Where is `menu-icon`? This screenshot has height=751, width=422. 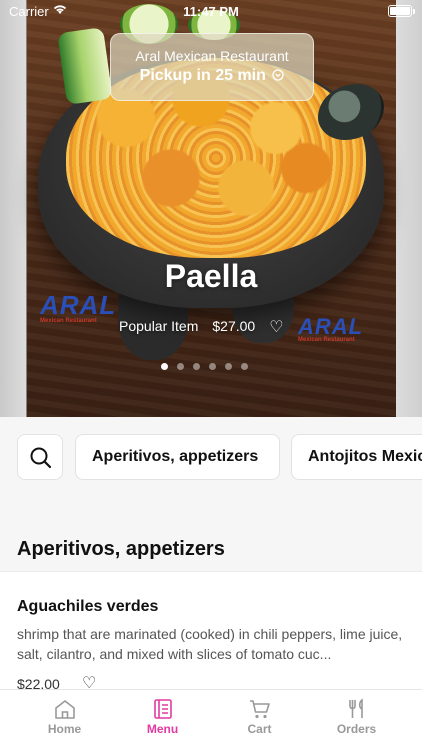
menu-icon is located at coordinates (162, 709).